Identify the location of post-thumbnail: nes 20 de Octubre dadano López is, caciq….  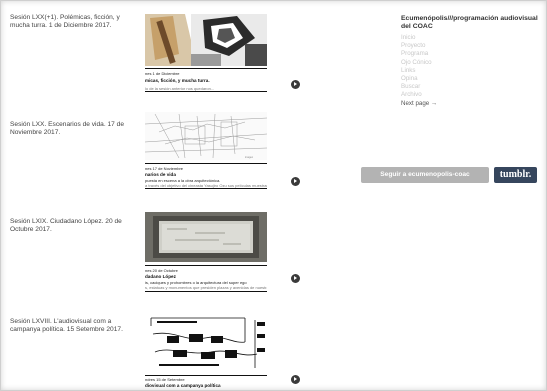
(206, 254).